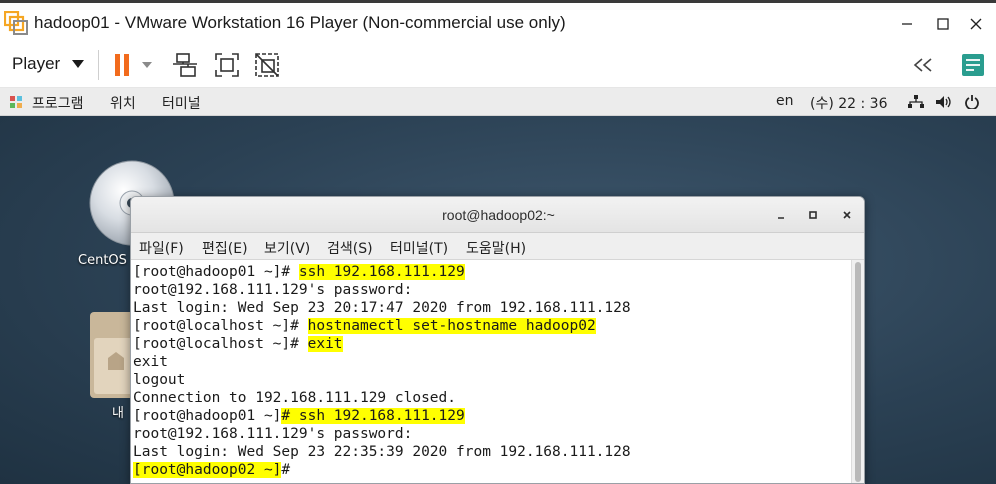  Describe the element at coordinates (498, 65) in the screenshot. I see `player-toolbar: Player` at that location.